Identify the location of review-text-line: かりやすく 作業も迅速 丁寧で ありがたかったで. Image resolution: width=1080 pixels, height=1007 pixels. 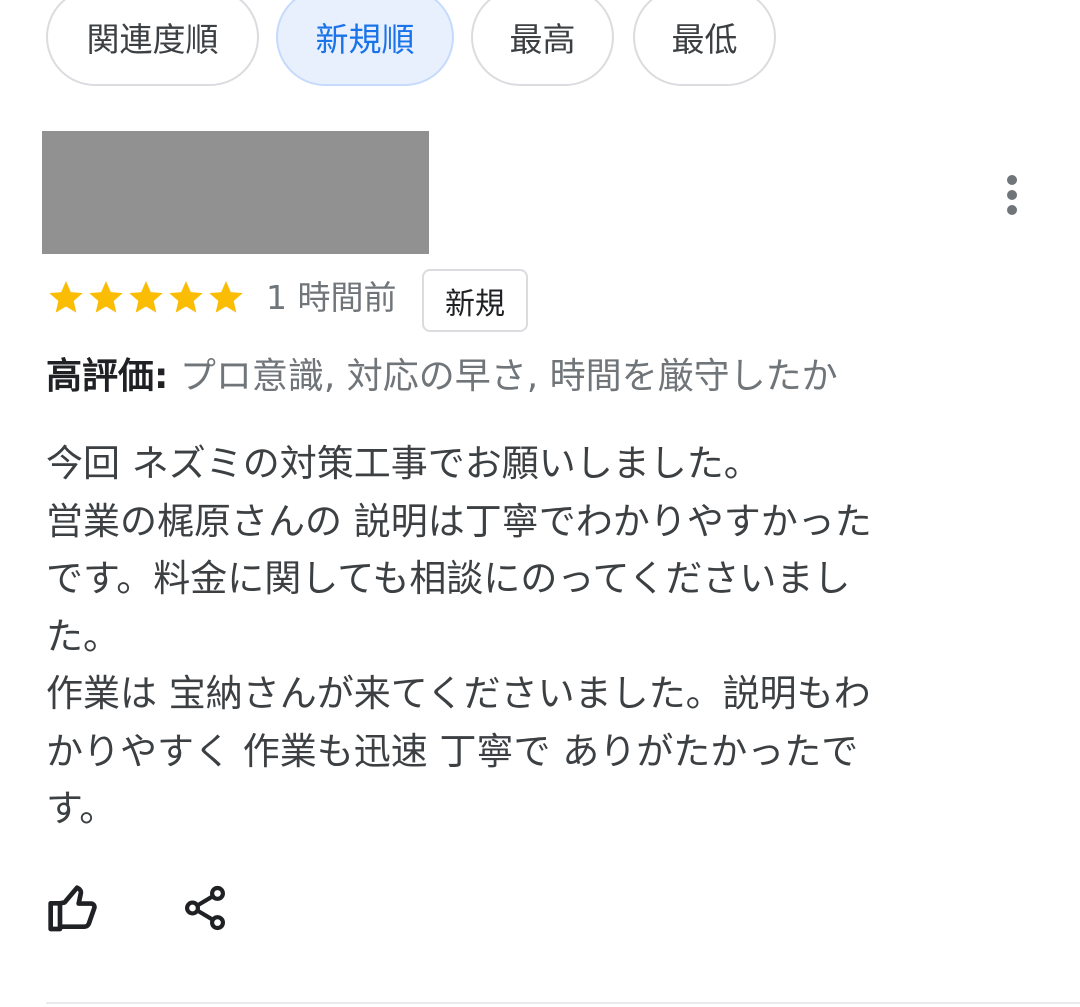
(452, 751).